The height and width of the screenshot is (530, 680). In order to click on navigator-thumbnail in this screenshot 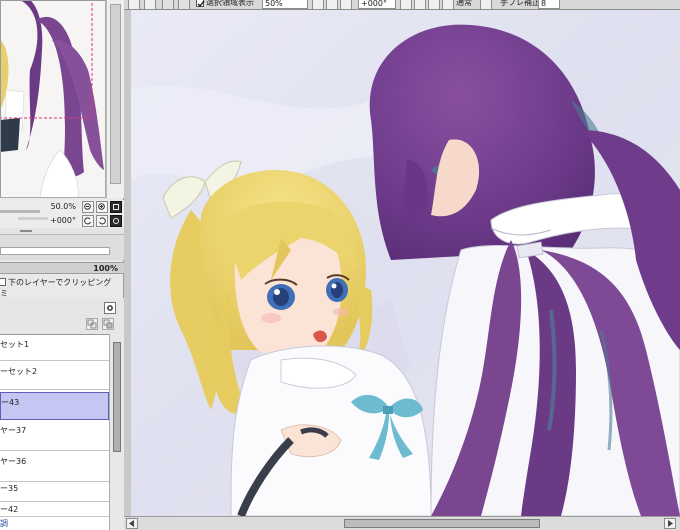, I will do `click(52, 98)`.